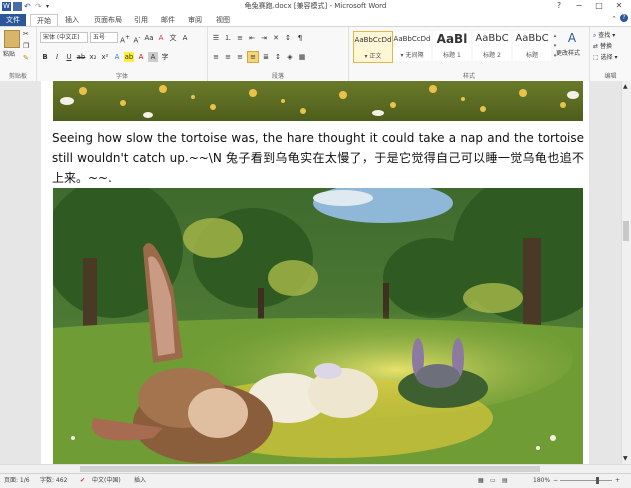  I want to click on font-name-select: 宋体 (中文正), so click(64, 37).